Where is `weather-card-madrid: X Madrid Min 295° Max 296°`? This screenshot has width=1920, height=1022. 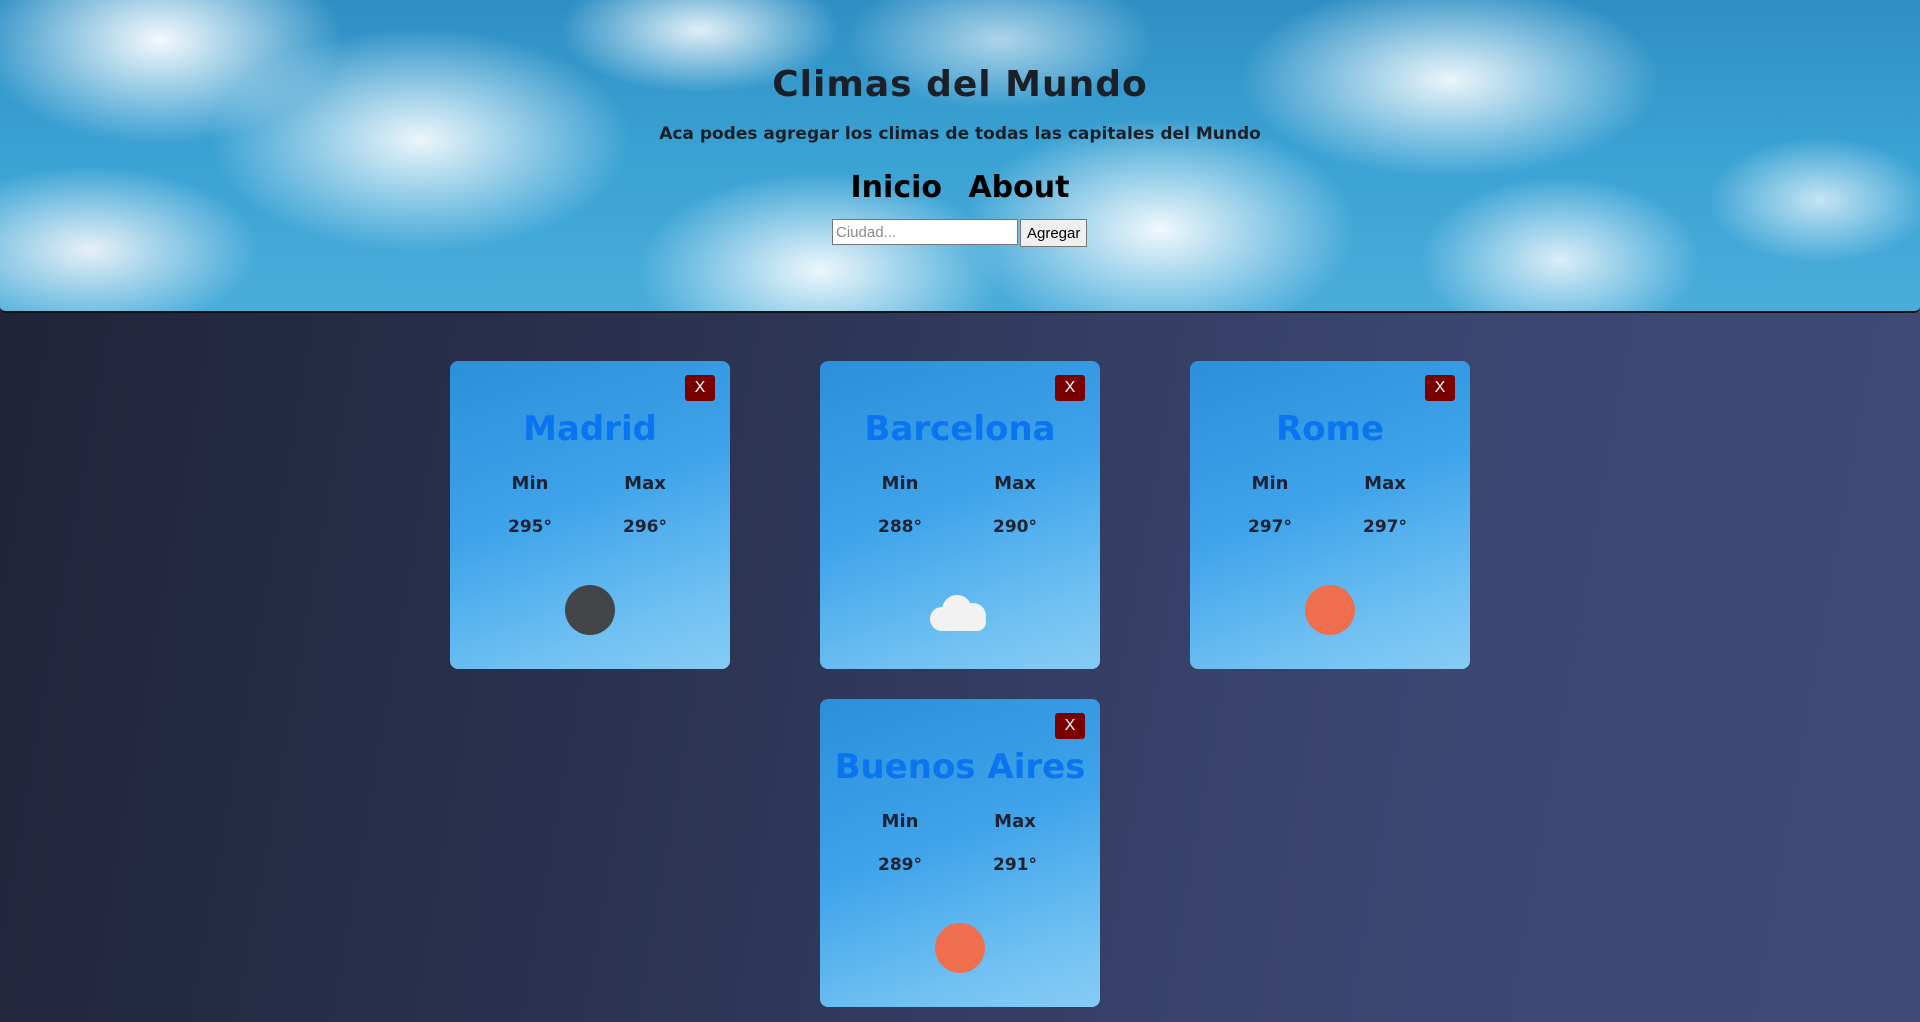 weather-card-madrid: X Madrid Min 295° Max 296° is located at coordinates (590, 515).